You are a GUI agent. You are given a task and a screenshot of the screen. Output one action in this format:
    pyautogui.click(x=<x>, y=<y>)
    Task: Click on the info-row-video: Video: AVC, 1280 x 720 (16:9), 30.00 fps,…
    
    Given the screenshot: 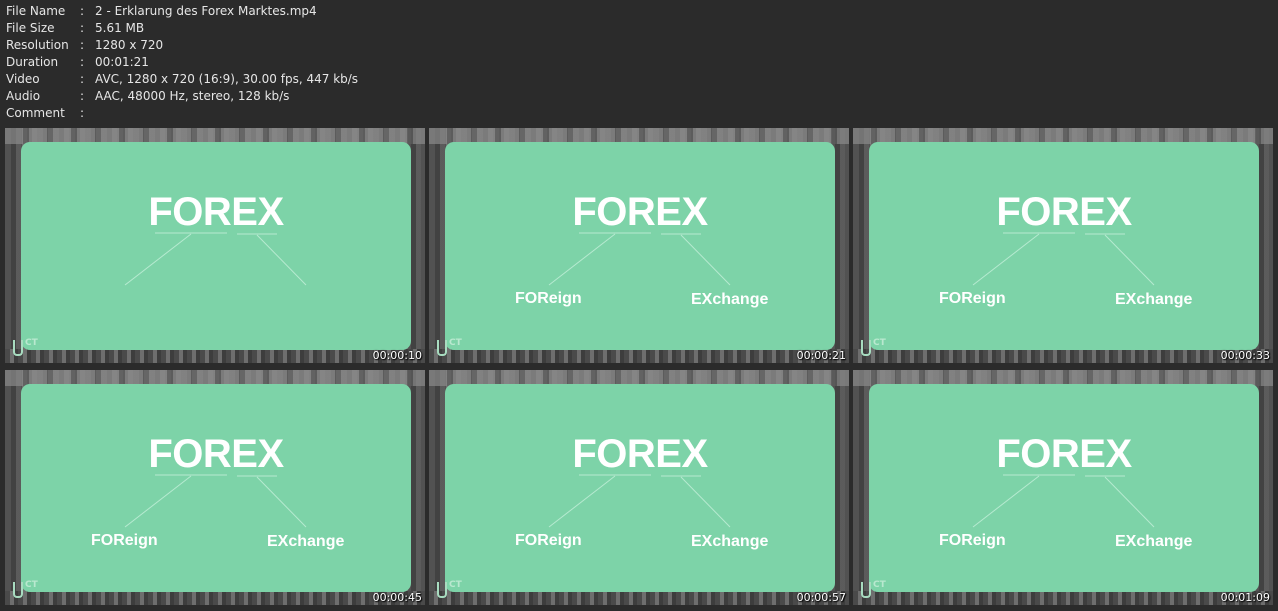 What is the action you would take?
    pyautogui.click(x=182, y=79)
    